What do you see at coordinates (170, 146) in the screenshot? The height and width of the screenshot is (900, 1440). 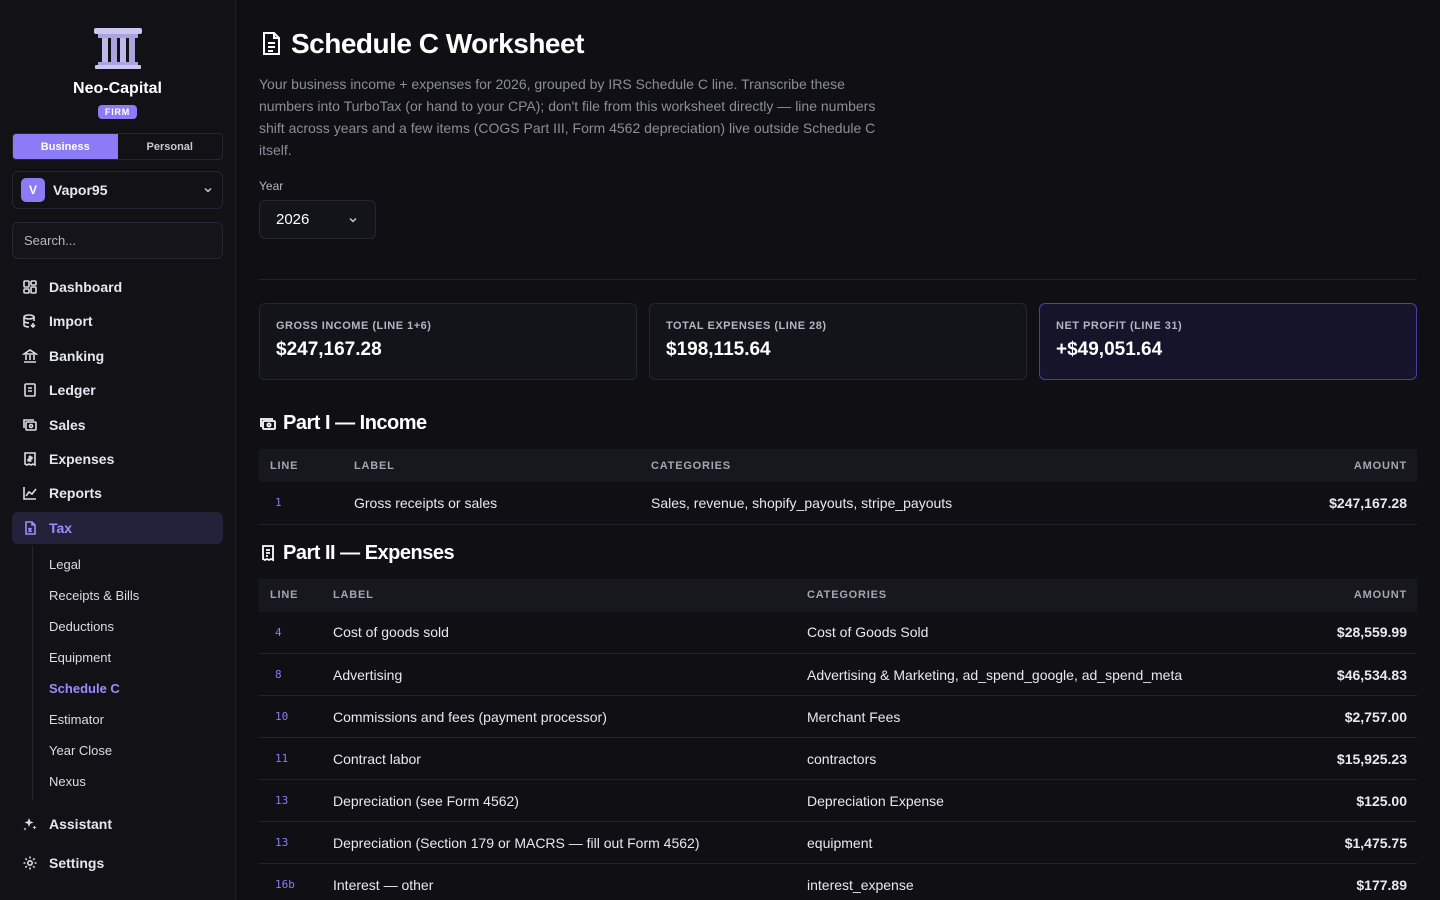 I see `mode-personal-tab: Personal` at bounding box center [170, 146].